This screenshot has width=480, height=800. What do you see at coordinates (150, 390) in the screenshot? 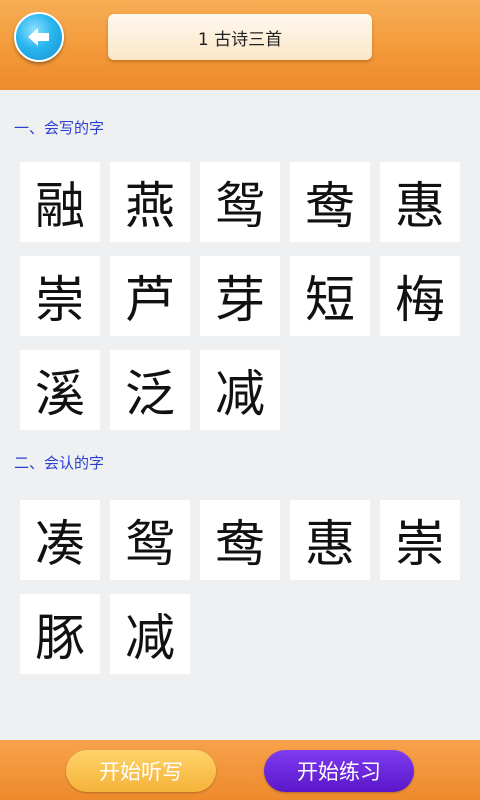
I see `char-card: 泛` at bounding box center [150, 390].